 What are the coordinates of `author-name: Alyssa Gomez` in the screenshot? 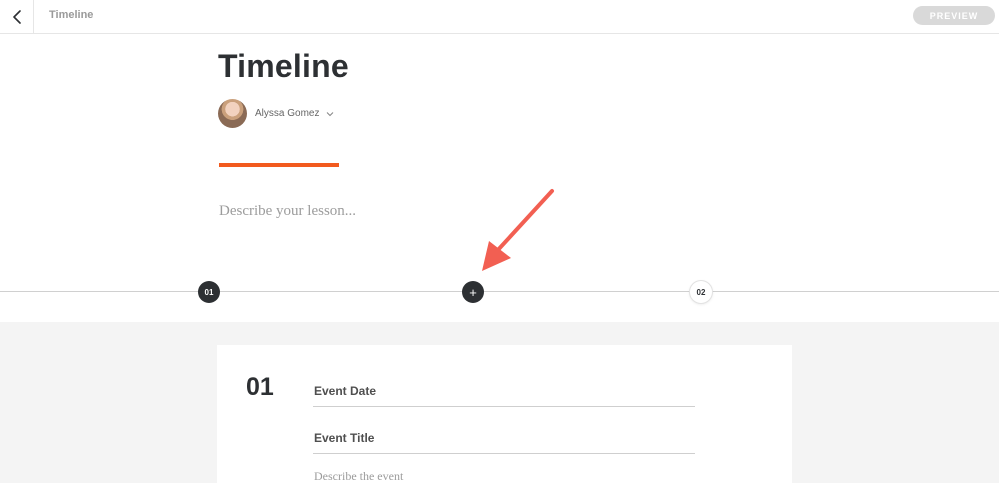 It's located at (287, 113).